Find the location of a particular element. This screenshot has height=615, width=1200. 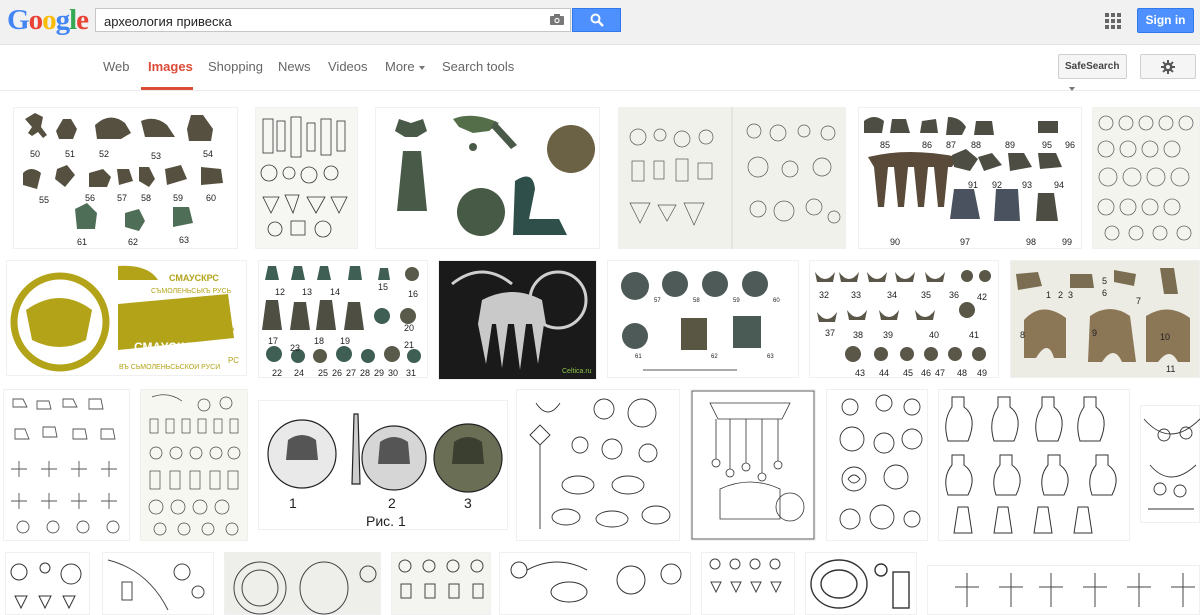

image-result-dense-pendant-sheet is located at coordinates (194, 465).